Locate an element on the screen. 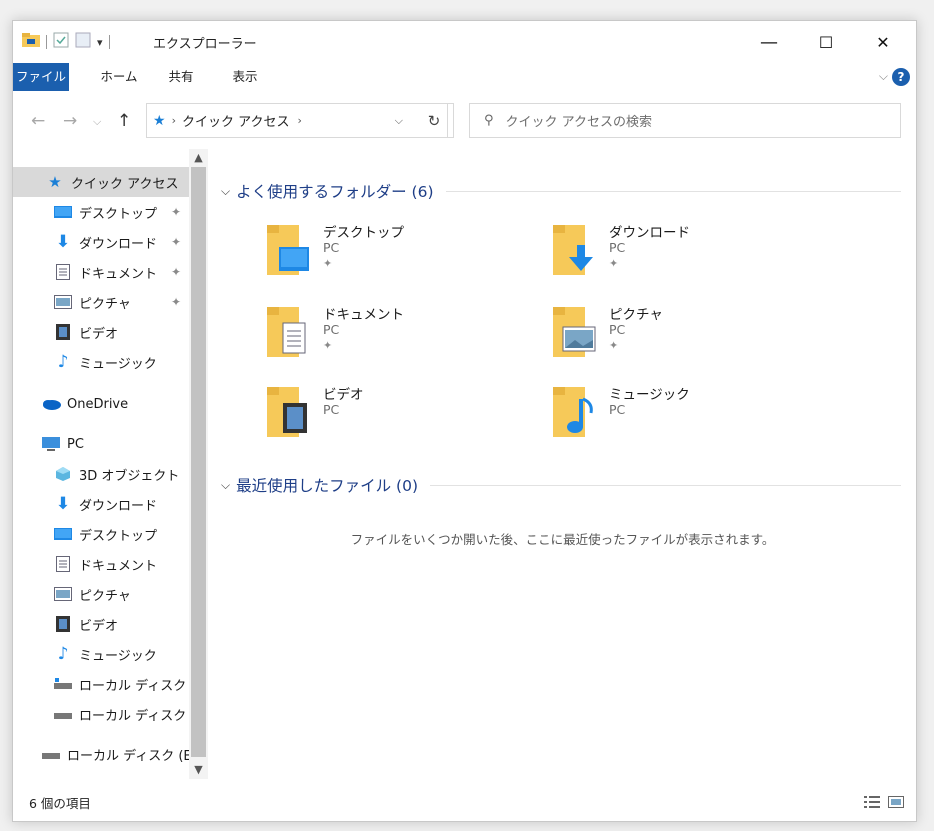 The image size is (934, 831). folder-tile-downloads: ダウンロード PC ✦ is located at coordinates (681, 253).